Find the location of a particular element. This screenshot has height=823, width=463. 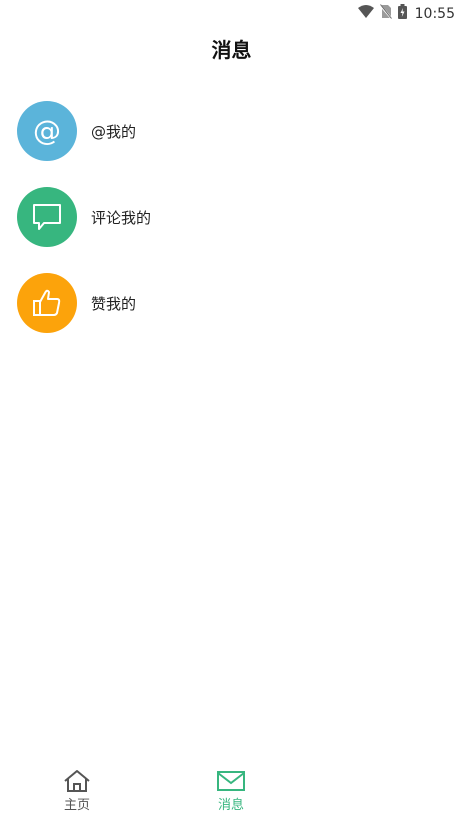

status-icons: 10:55 is located at coordinates (406, 13).